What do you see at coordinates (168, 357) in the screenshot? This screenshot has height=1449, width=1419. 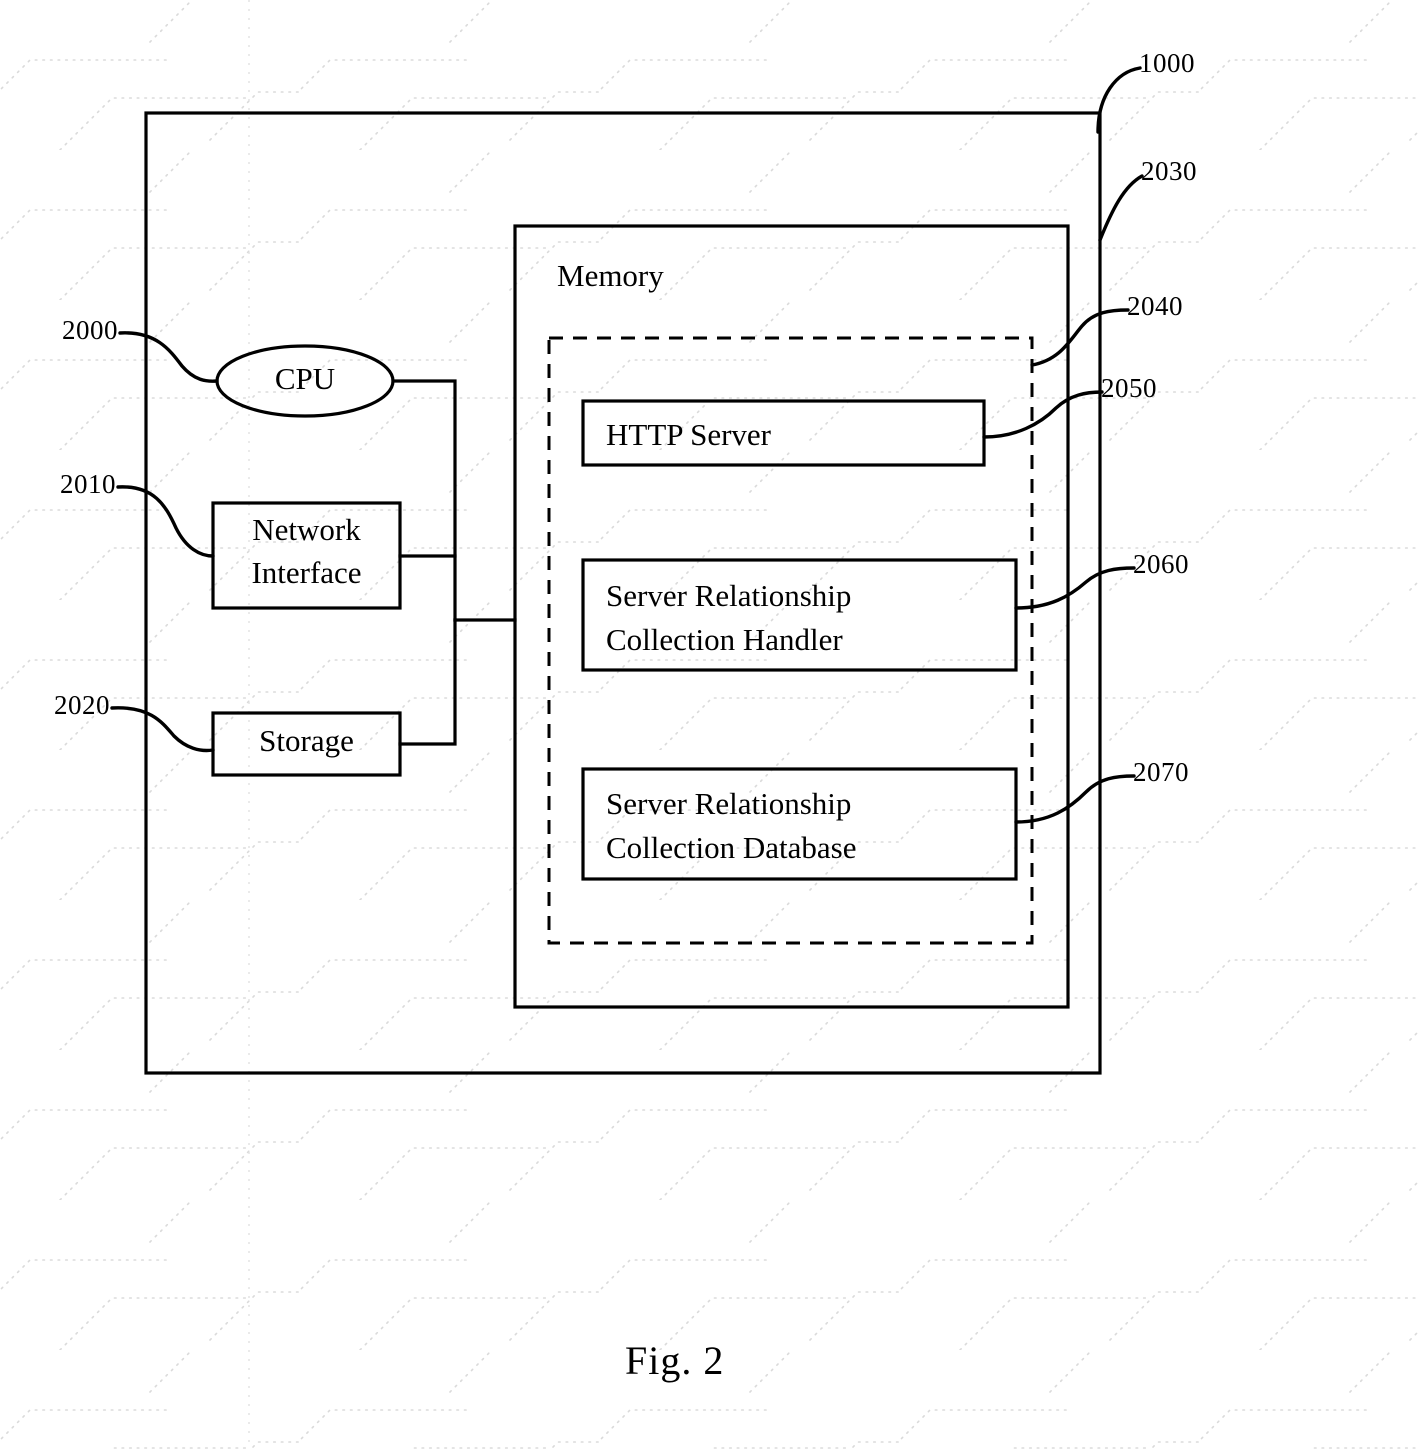 I see `leader-2000` at bounding box center [168, 357].